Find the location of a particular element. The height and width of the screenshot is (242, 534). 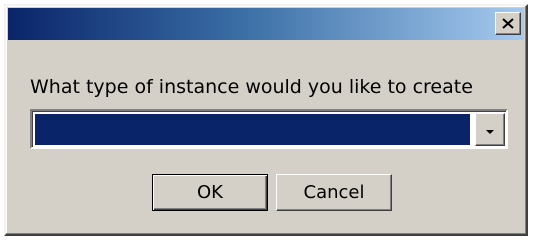

combo-frame is located at coordinates (269, 129).